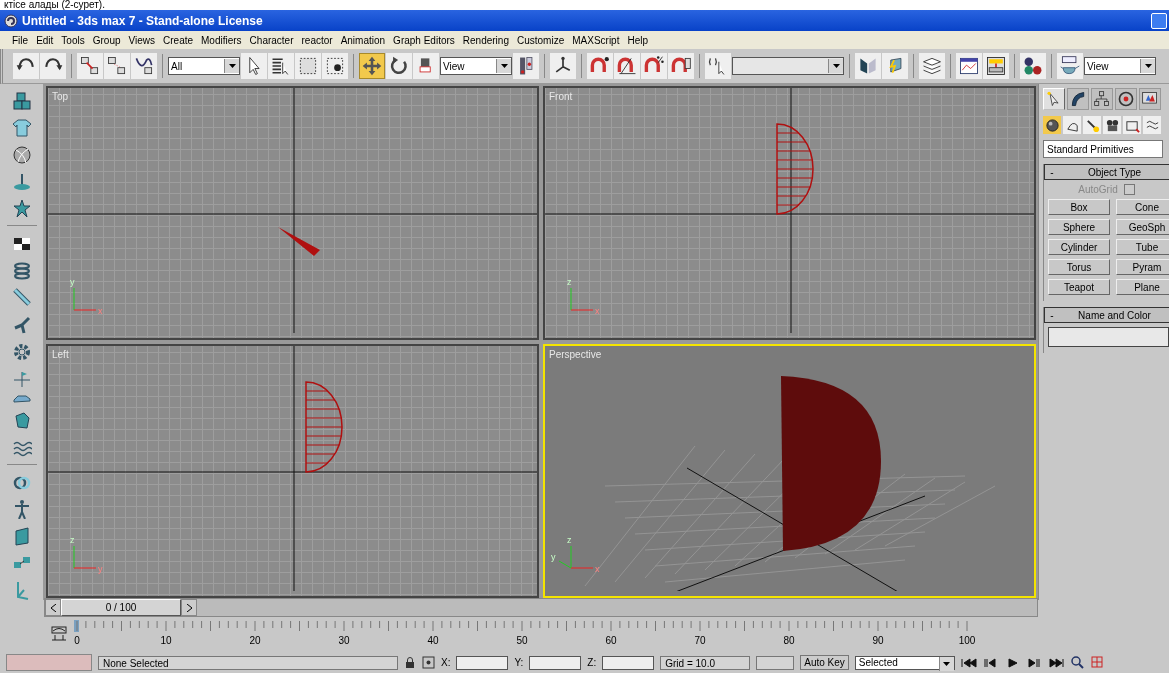 Image resolution: width=1169 pixels, height=673 pixels. What do you see at coordinates (1079, 267) in the screenshot?
I see `object-type-button: Torus` at bounding box center [1079, 267].